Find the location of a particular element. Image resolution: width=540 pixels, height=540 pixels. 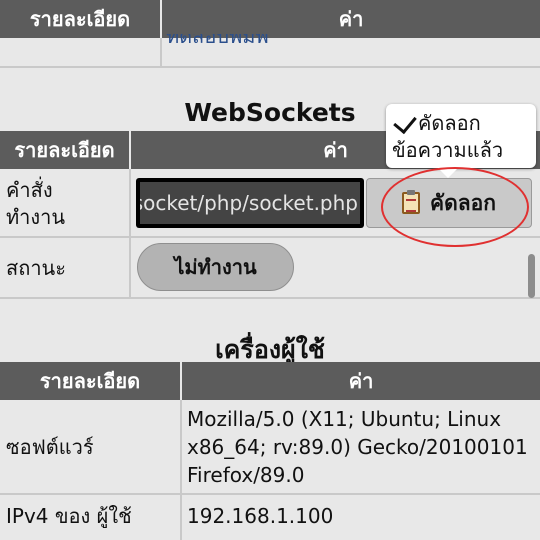

partial-link-label: ทดสอบพิมพ์ is located at coordinates (217, 41).